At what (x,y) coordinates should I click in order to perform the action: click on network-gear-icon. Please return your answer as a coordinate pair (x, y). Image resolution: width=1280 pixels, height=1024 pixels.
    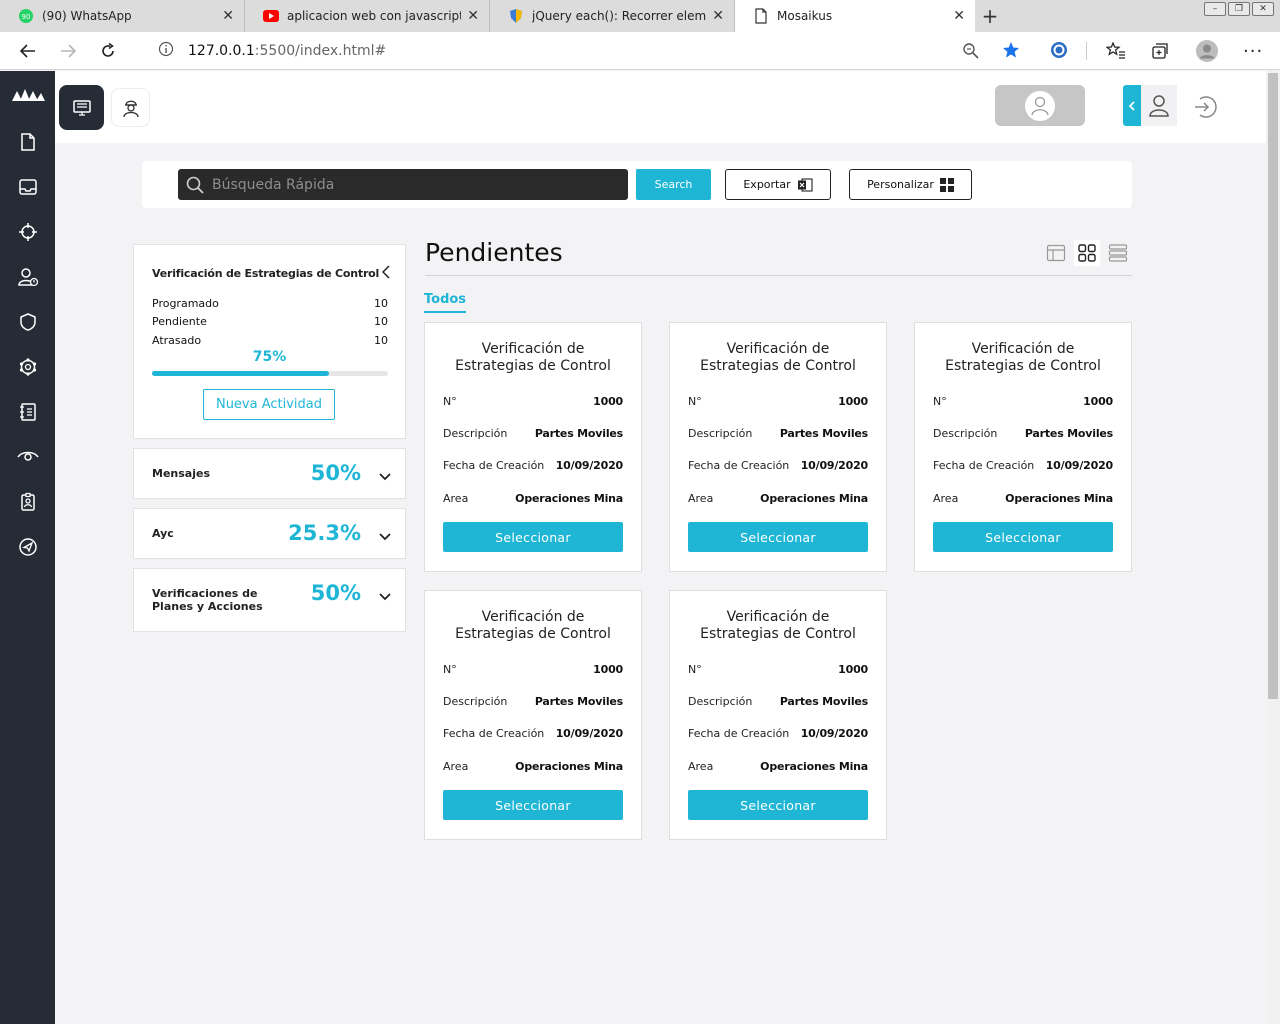
    Looking at the image, I should click on (27, 366).